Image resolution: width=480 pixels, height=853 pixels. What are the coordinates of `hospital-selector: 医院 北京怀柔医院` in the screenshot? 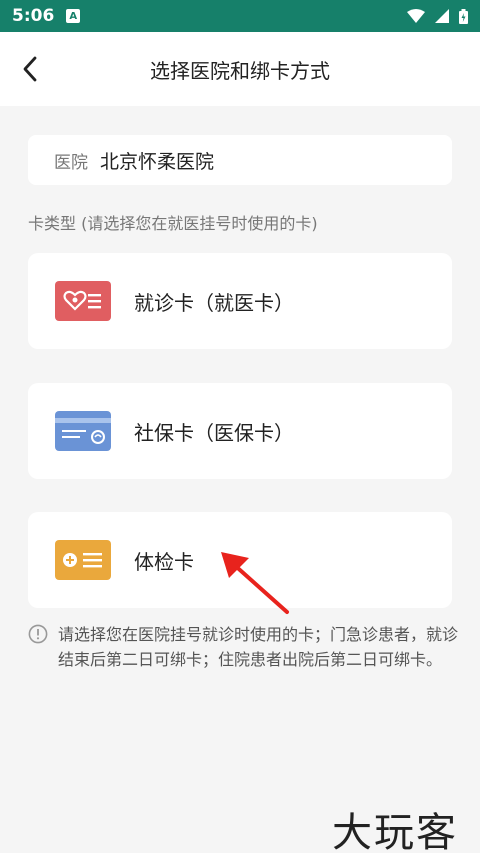 It's located at (240, 160).